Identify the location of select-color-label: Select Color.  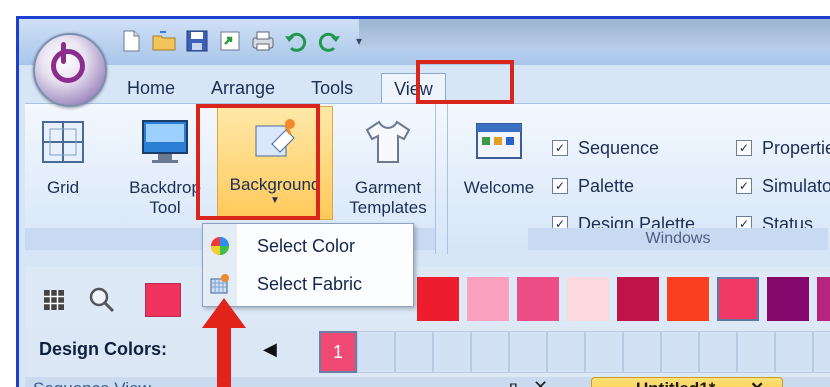
(306, 245).